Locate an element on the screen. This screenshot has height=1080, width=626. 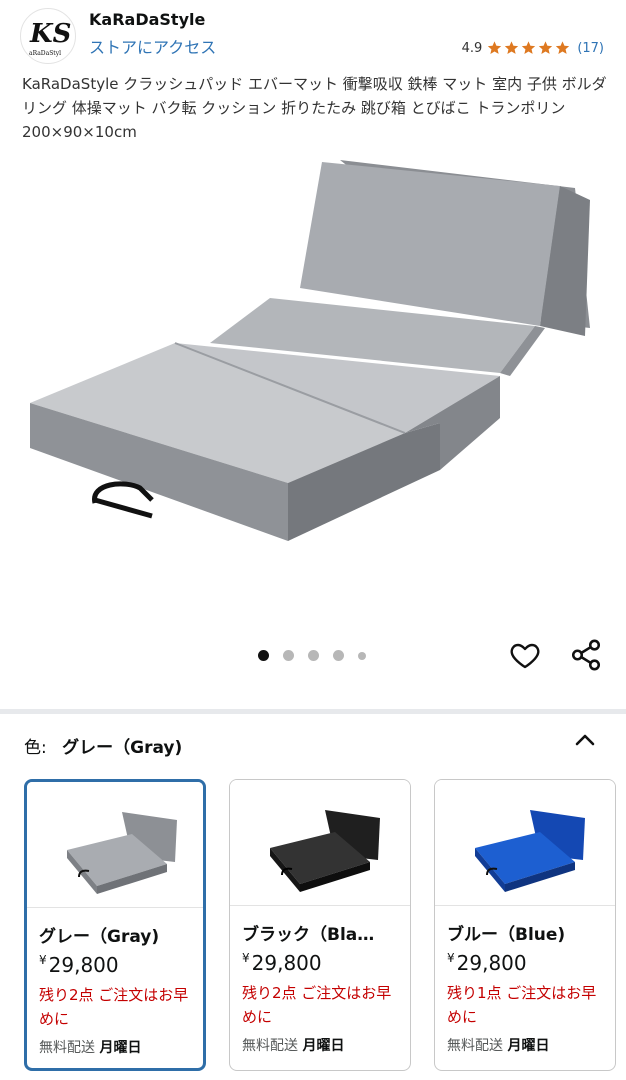
rating-stars is located at coordinates (528, 48).